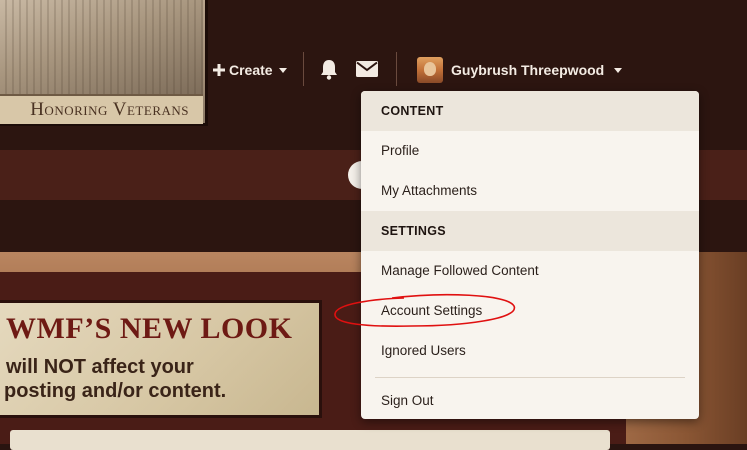 The width and height of the screenshot is (747, 450). What do you see at coordinates (101, 109) in the screenshot?
I see `logo-banner: Honoring Veterans` at bounding box center [101, 109].